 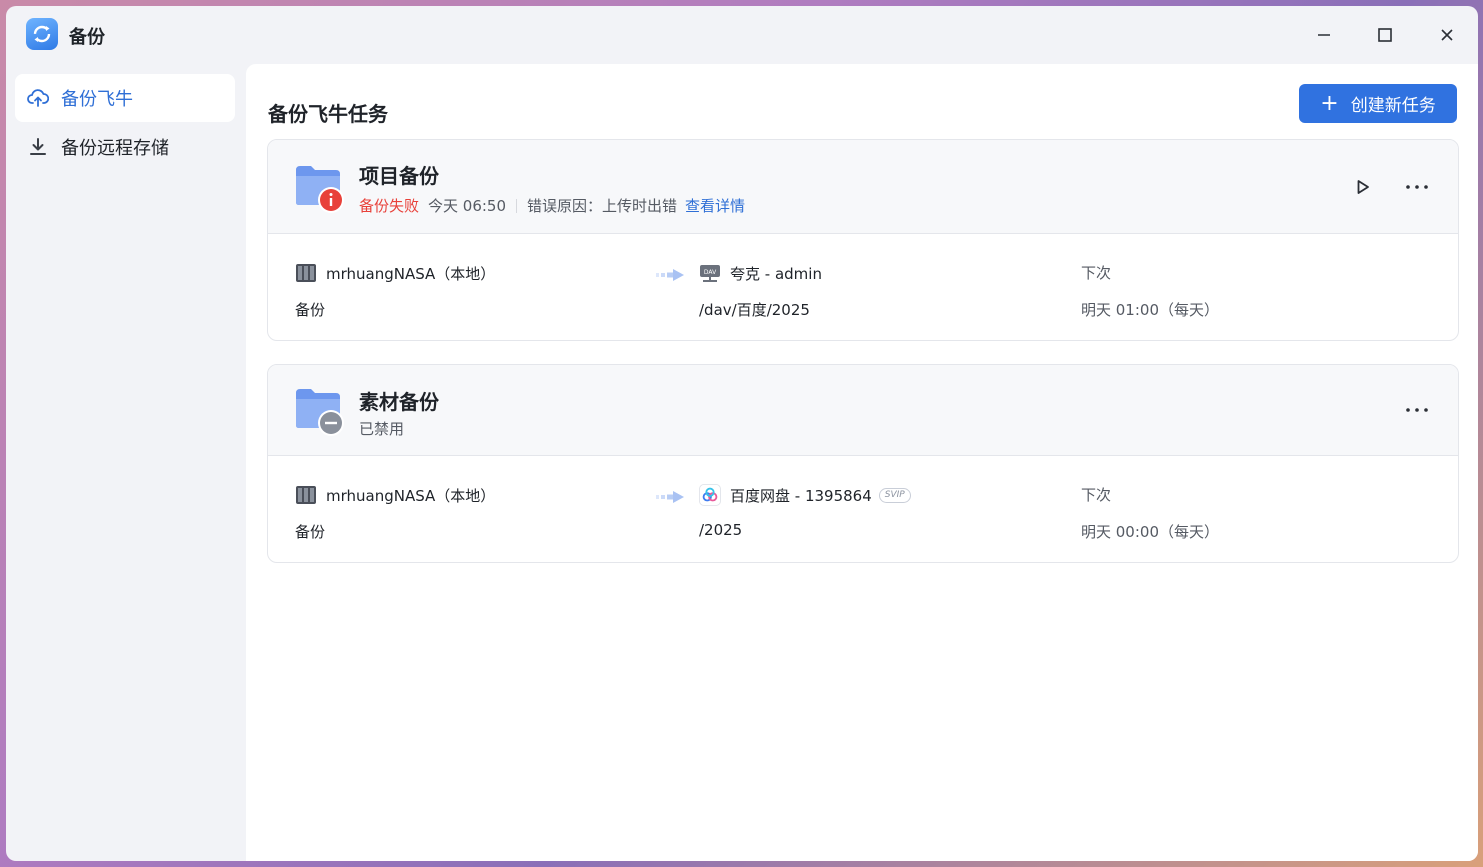 I want to click on folder-disabled-icon, so click(x=320, y=412).